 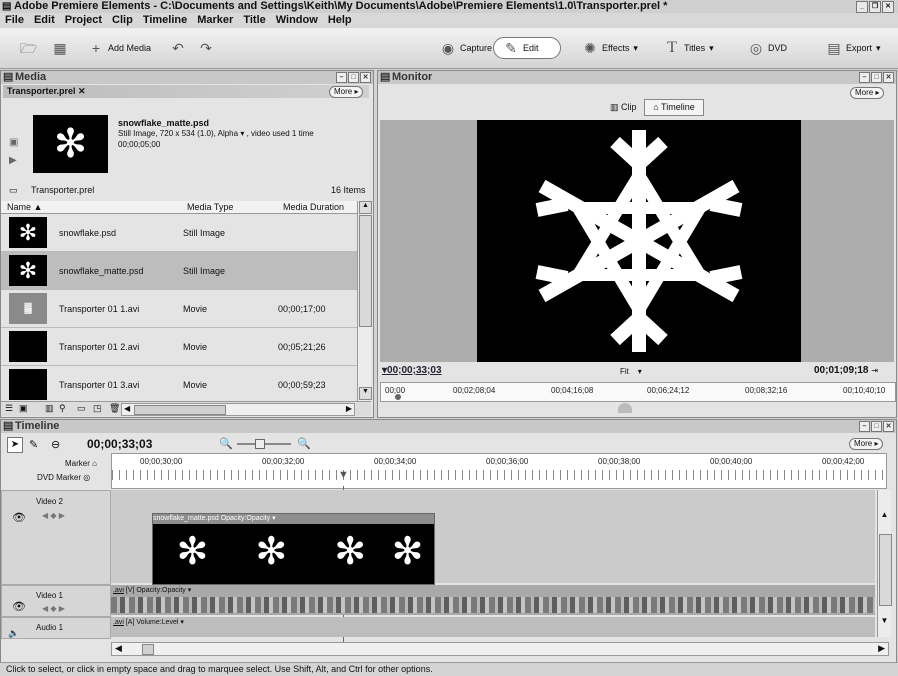 What do you see at coordinates (242, 133) in the screenshot?
I see `alpha-dropdown-icon: ▾` at bounding box center [242, 133].